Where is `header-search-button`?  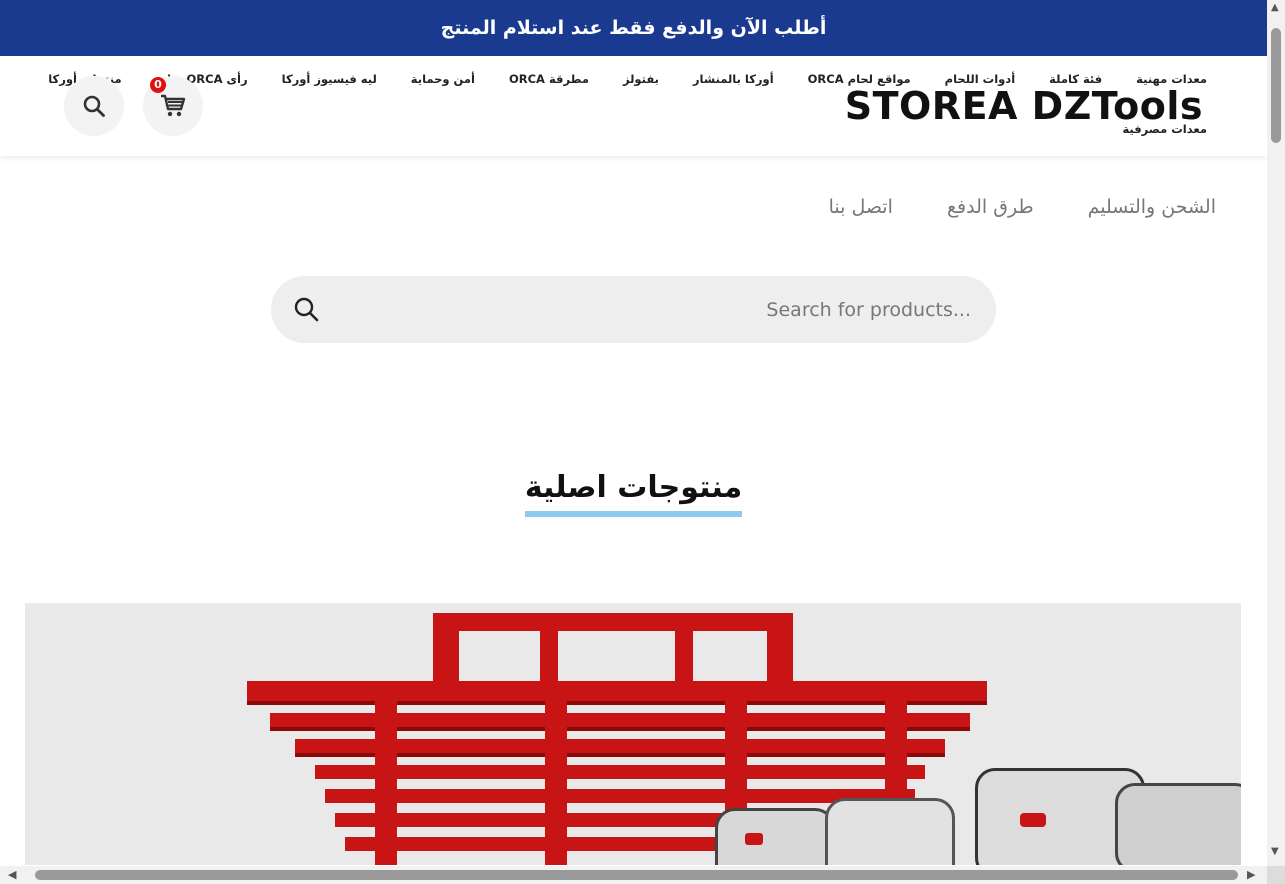 header-search-button is located at coordinates (94, 106).